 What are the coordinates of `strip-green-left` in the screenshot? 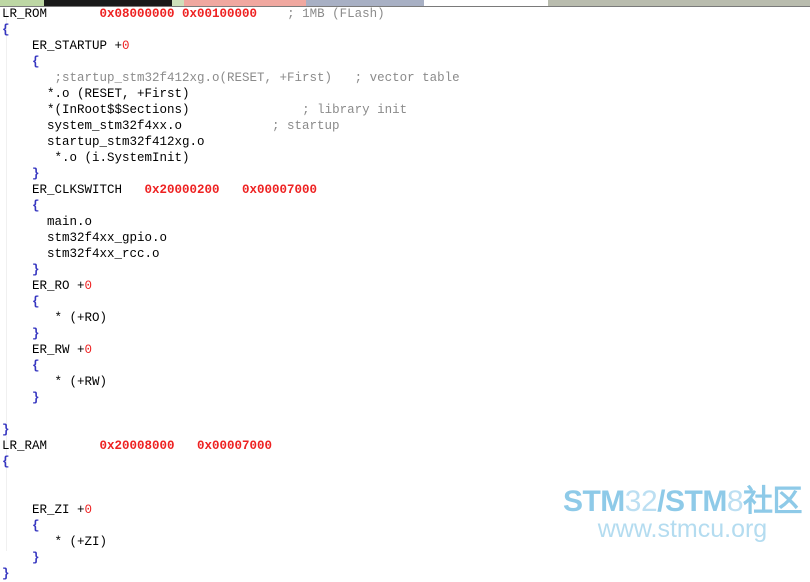 It's located at (22, 3).